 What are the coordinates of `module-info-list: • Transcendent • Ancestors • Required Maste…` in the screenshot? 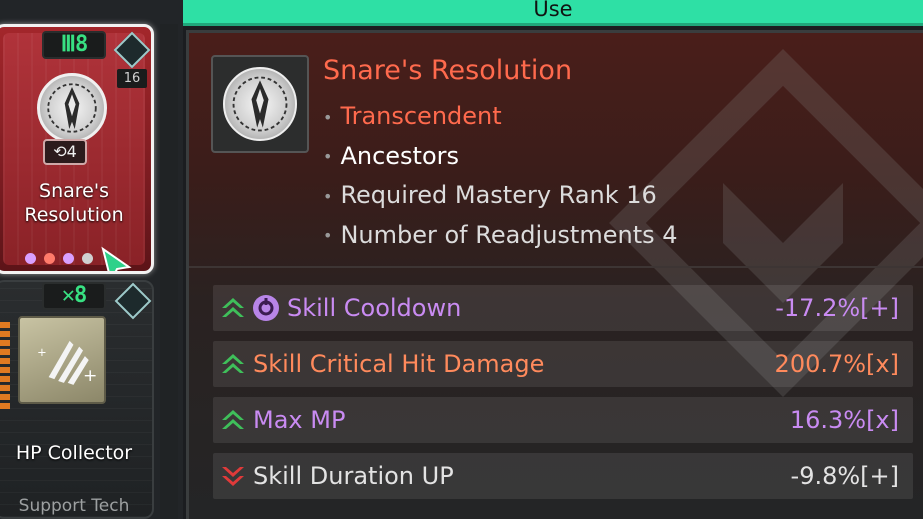 It's located at (500, 176).